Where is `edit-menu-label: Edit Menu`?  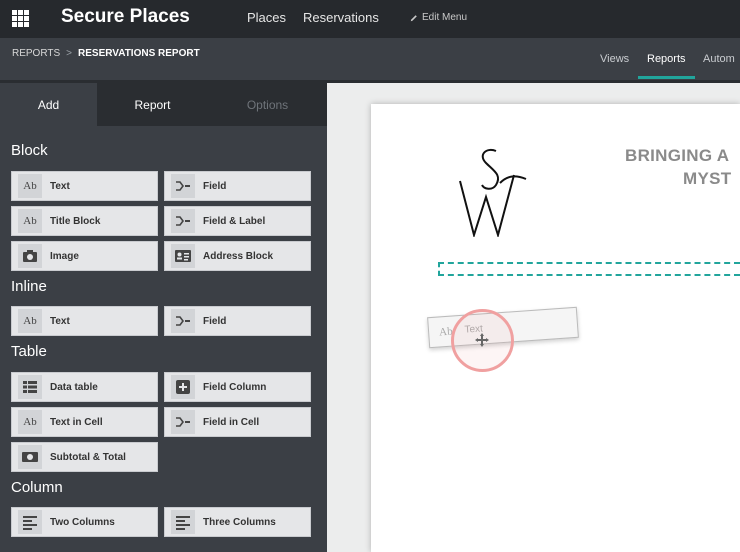 edit-menu-label: Edit Menu is located at coordinates (445, 17).